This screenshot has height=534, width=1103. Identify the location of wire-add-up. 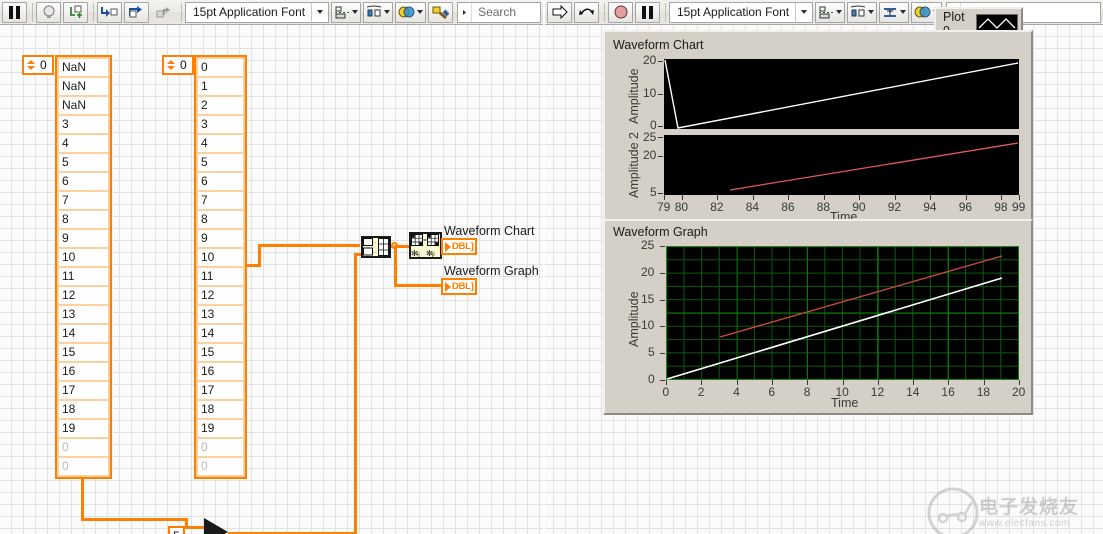
(355, 393).